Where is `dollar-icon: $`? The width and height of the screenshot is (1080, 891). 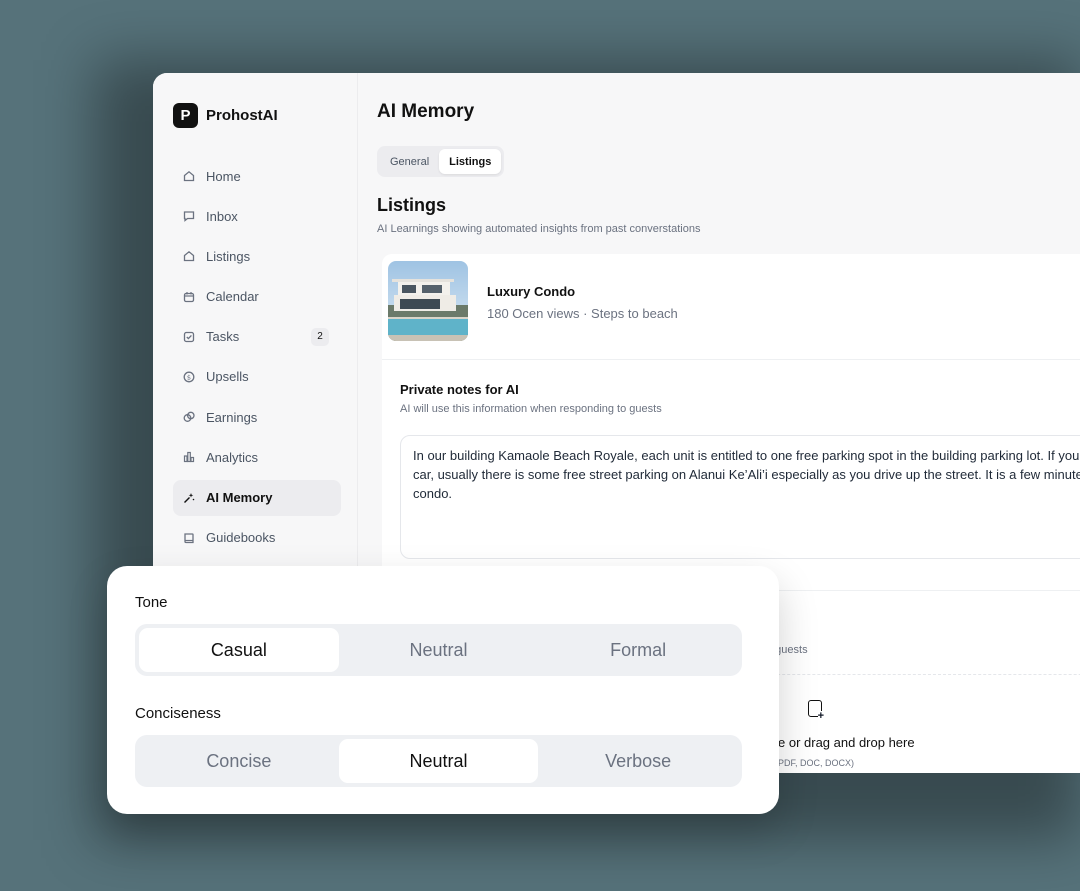 dollar-icon: $ is located at coordinates (189, 377).